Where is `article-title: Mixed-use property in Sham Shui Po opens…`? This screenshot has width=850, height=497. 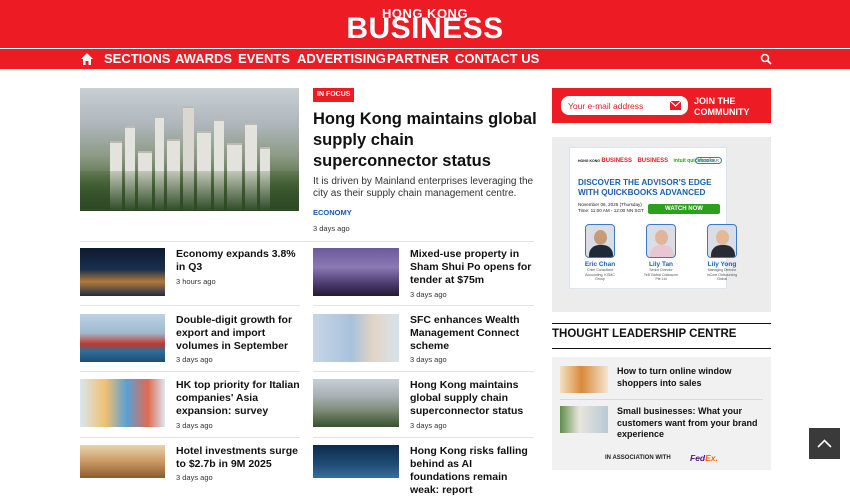
article-title: Mixed-use property in Sham Shui Po opens… is located at coordinates (472, 267).